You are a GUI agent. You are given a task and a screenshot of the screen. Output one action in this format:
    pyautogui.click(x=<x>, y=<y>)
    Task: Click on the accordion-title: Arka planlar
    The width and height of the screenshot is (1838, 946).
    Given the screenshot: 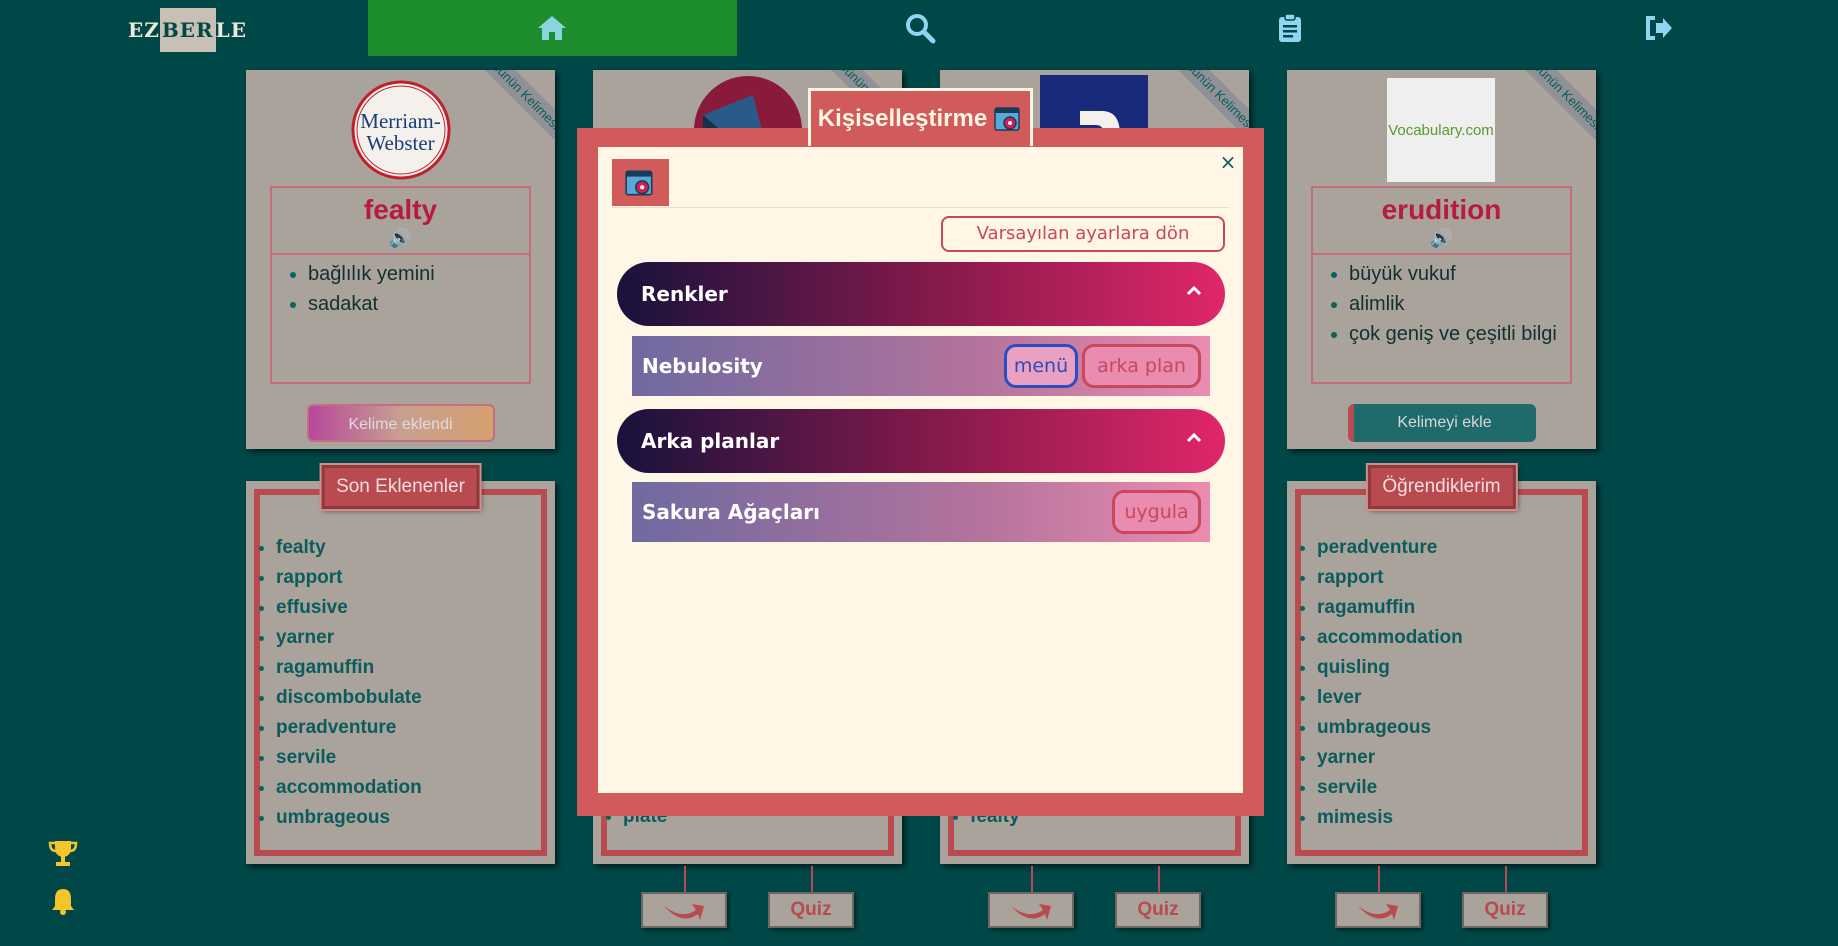 What is the action you would take?
    pyautogui.click(x=710, y=441)
    